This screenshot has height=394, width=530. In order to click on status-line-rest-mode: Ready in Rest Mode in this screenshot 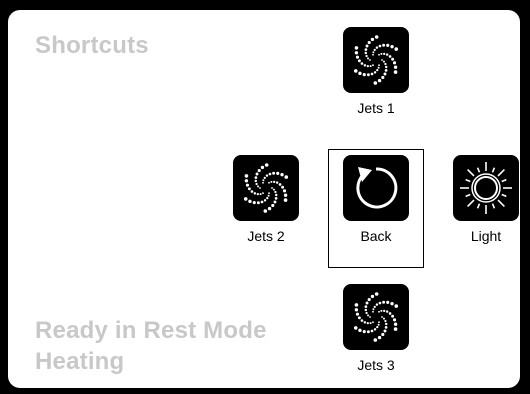, I will do `click(151, 330)`.